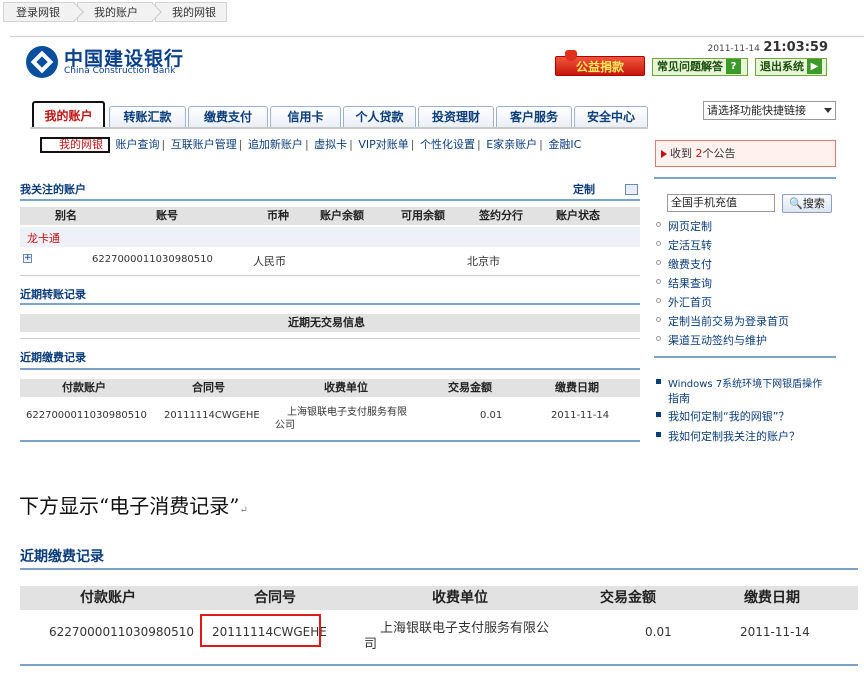  I want to click on side-link-page-custom: 网页定制, so click(684, 226).